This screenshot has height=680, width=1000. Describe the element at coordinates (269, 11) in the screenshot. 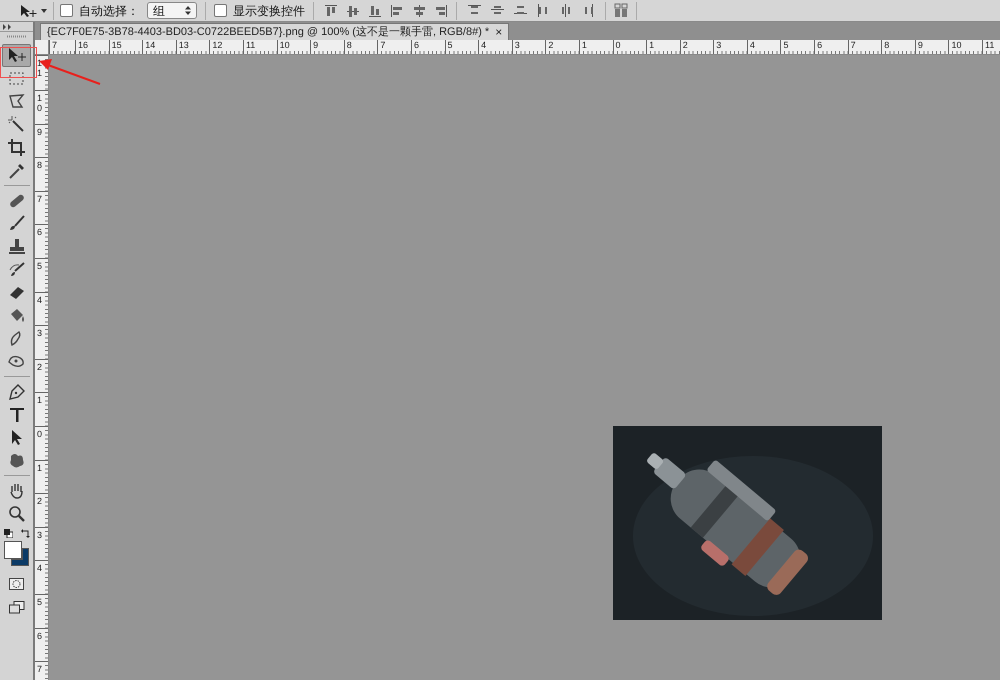

I see `checkbox-label: 显示变换控件` at that location.